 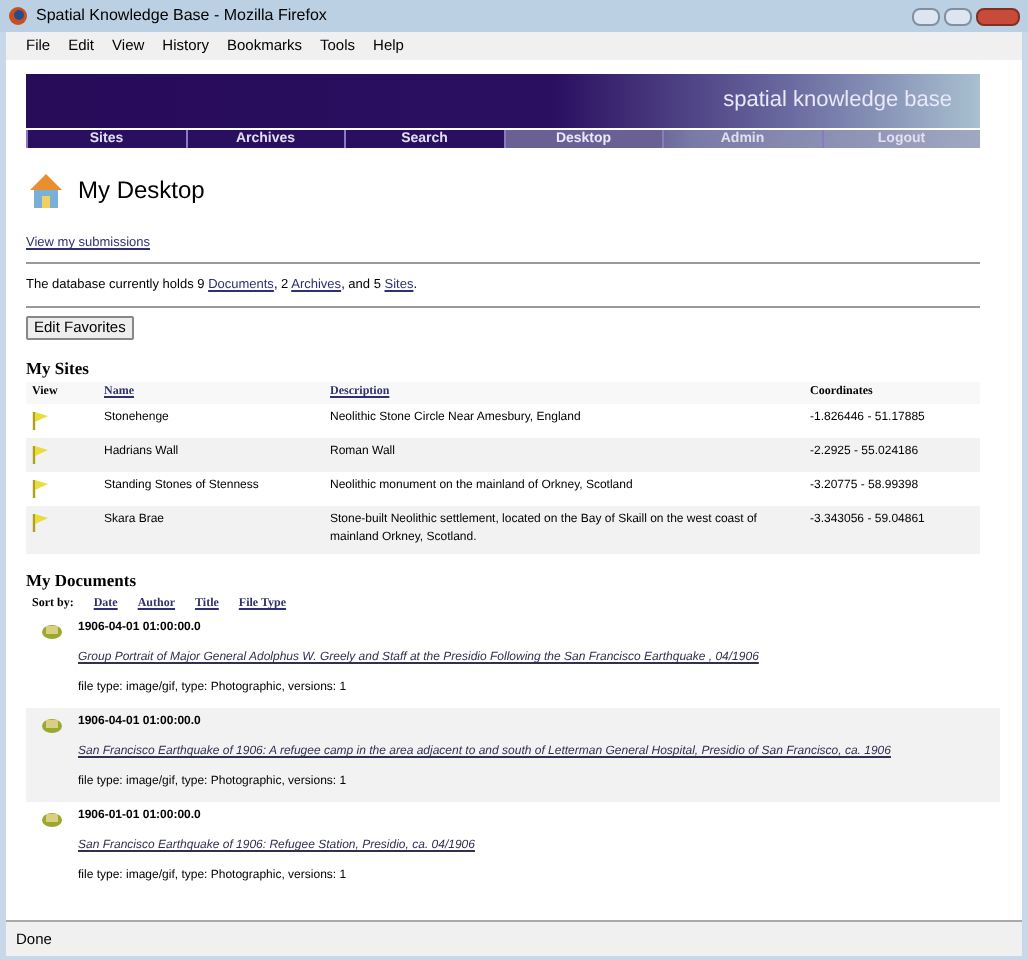 I want to click on minimize-button, so click(x=926, y=16).